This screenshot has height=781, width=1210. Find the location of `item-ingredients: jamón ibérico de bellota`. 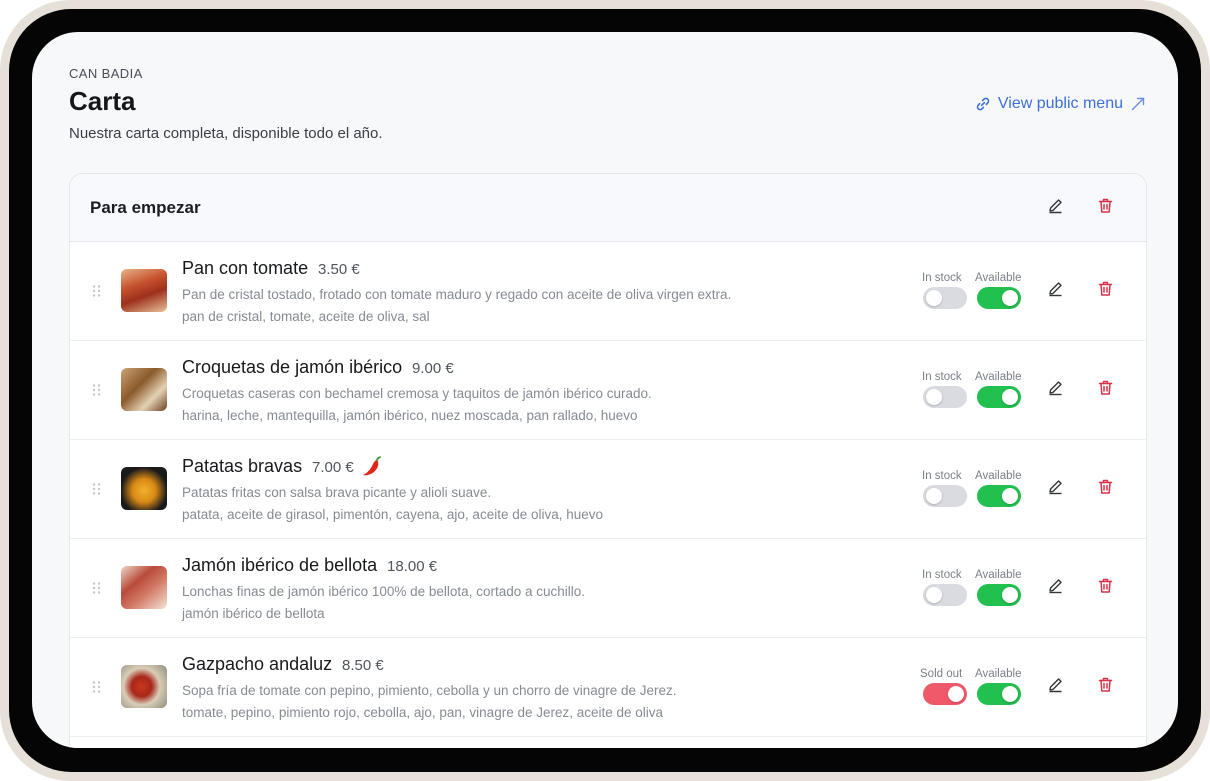

item-ingredients: jamón ibérico de bellota is located at coordinates (253, 613).